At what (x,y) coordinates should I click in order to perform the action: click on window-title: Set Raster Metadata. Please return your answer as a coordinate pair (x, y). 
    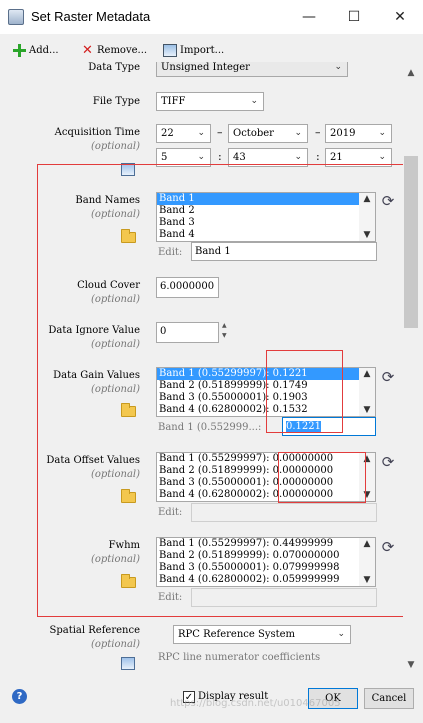
    Looking at the image, I should click on (91, 16).